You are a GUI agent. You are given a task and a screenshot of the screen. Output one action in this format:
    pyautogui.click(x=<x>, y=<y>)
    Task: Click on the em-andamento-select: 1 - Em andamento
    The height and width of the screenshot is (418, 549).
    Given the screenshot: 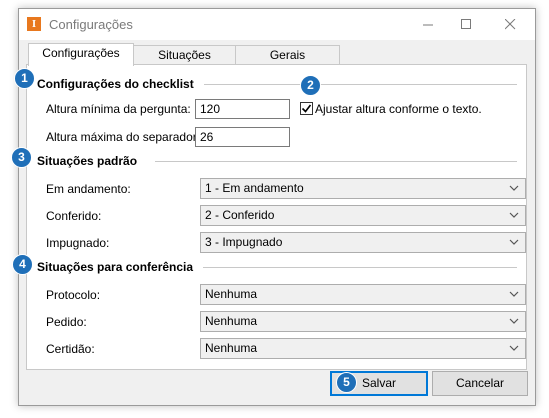 What is the action you would take?
    pyautogui.click(x=363, y=188)
    